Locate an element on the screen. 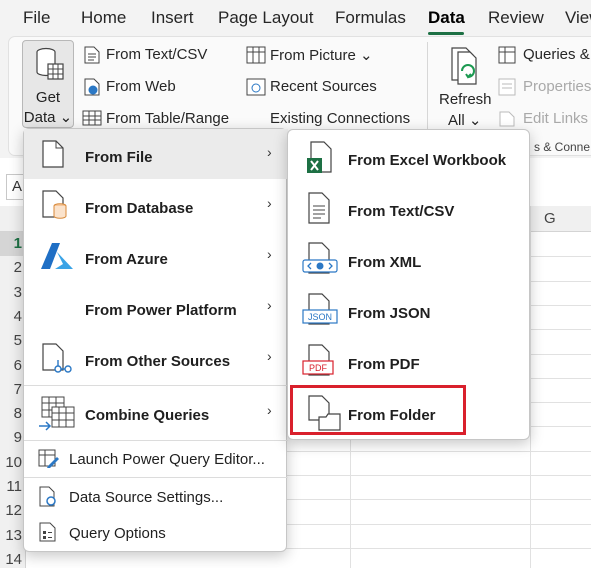 The width and height of the screenshot is (591, 568). menu-item-combine-queries: Combine Queries › is located at coordinates (156, 413).